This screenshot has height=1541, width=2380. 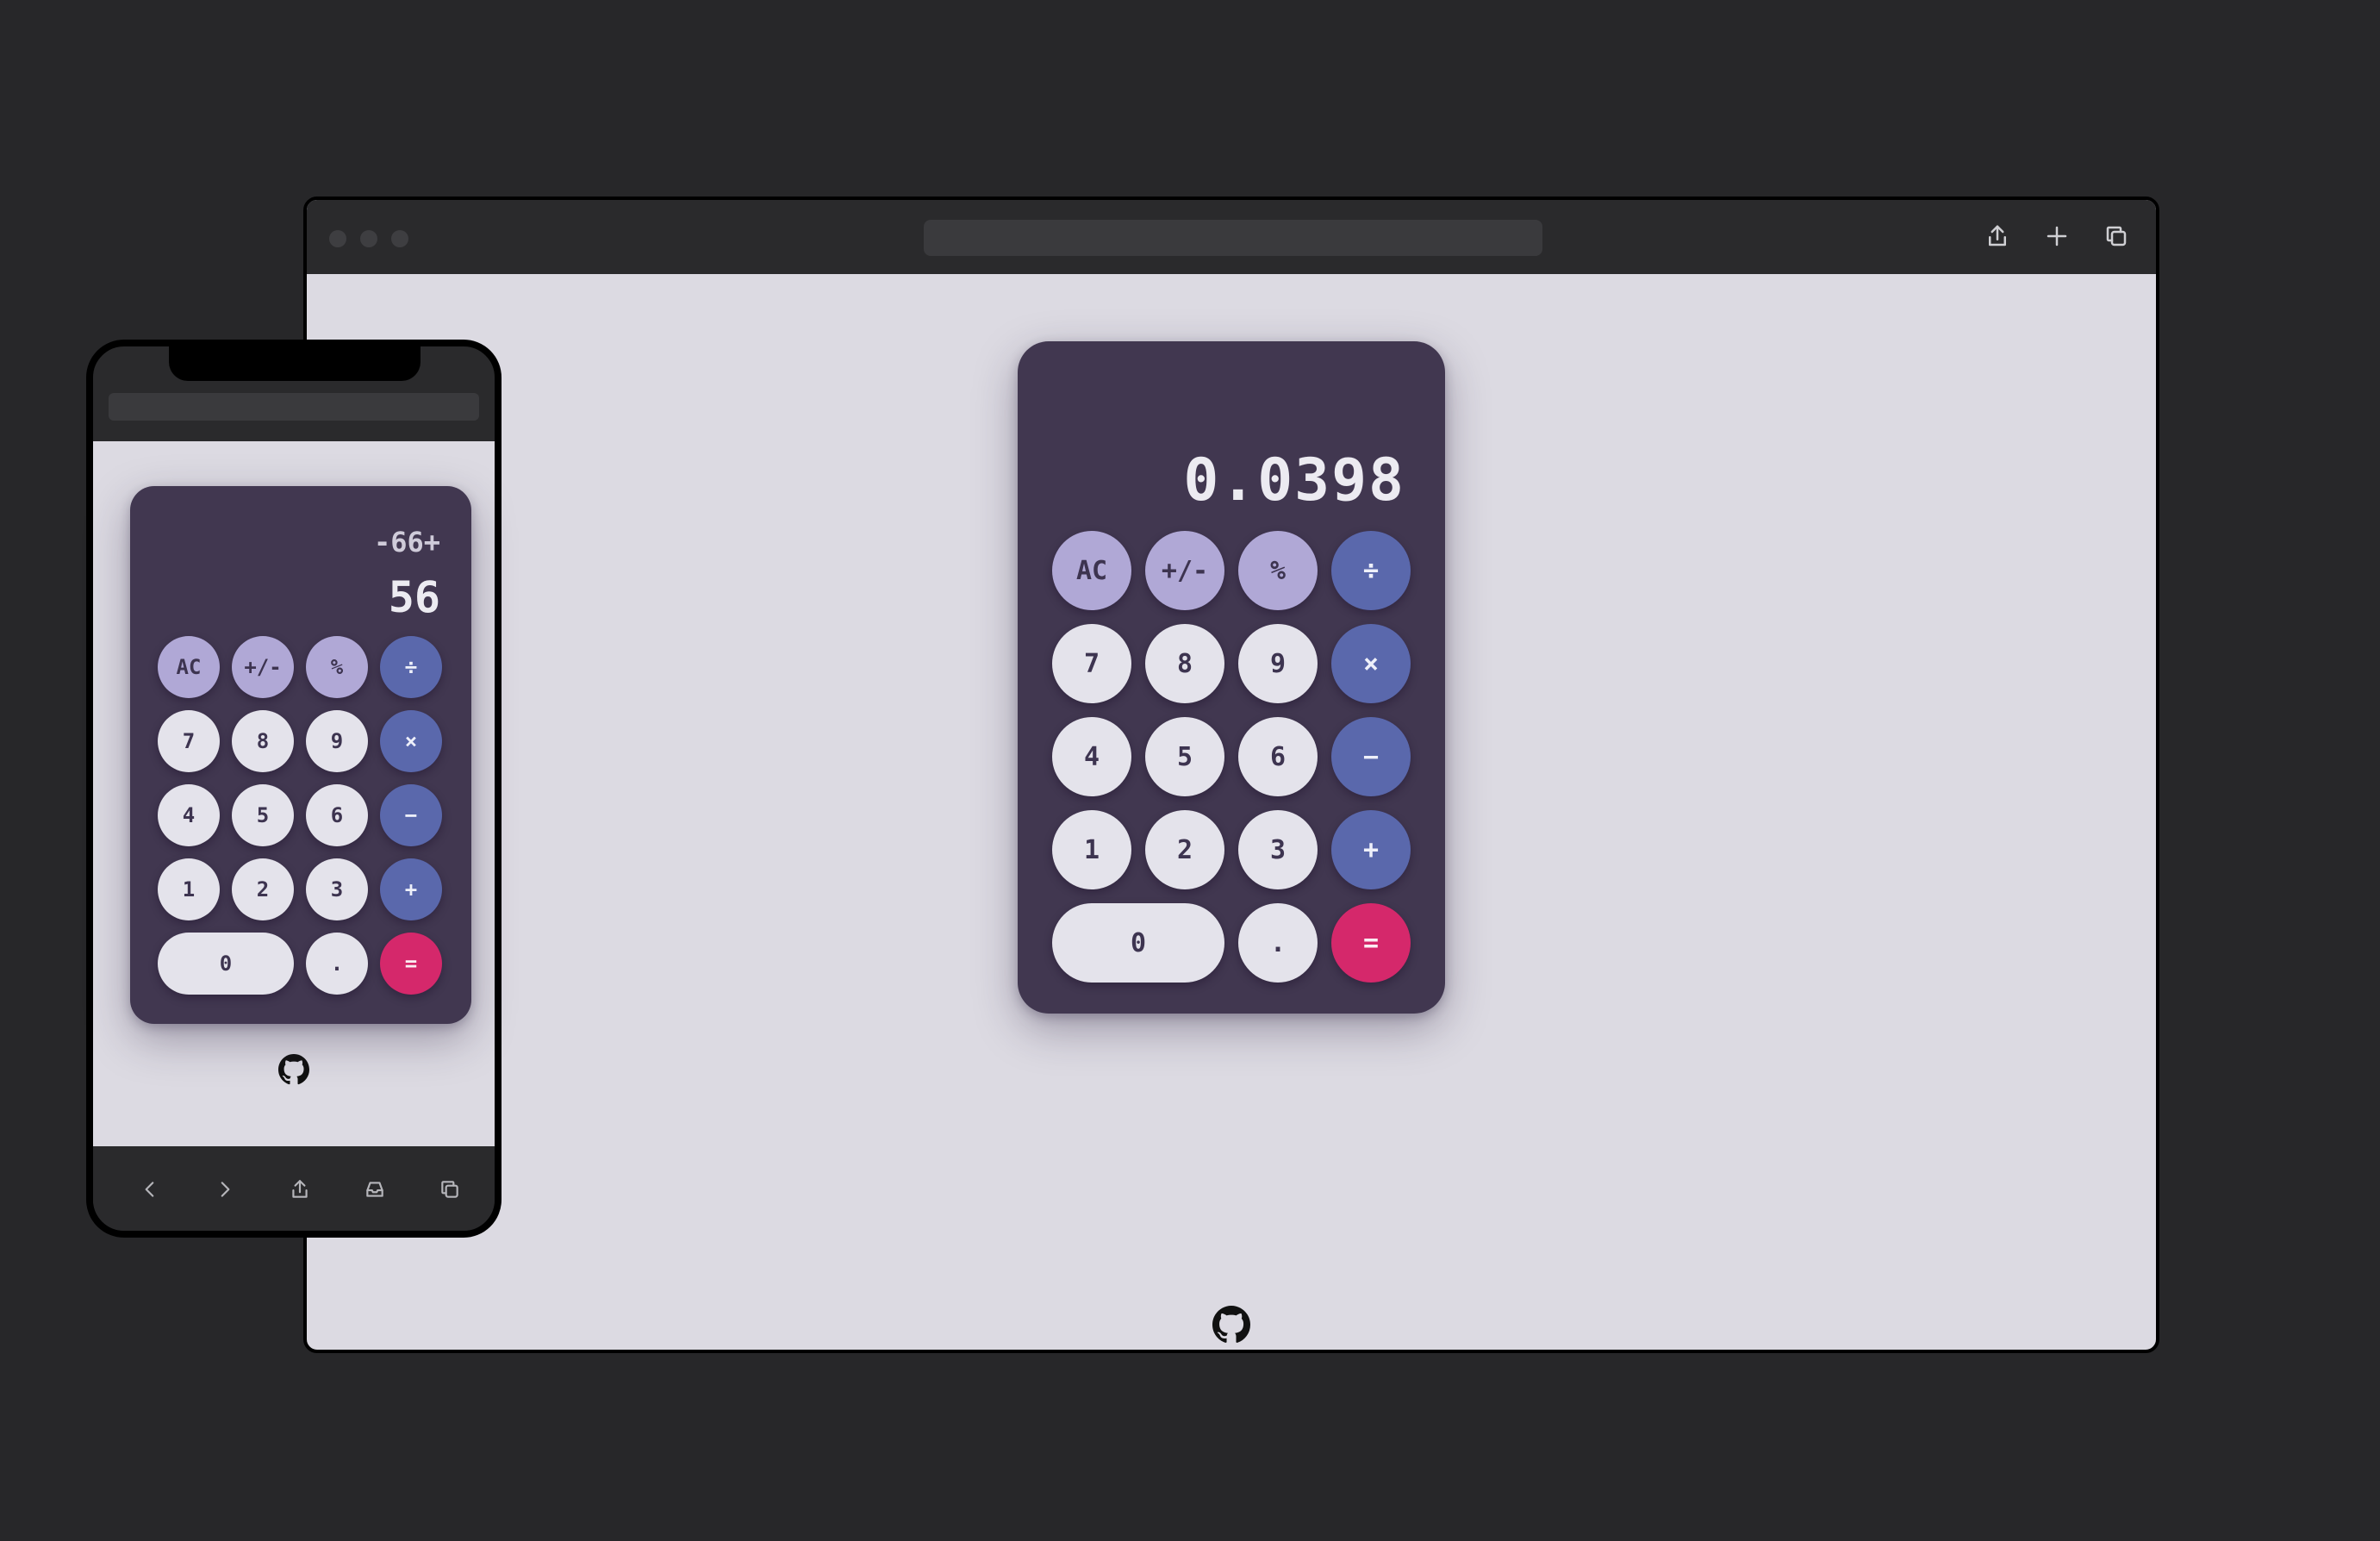 I want to click on window-zoom-dot, so click(x=400, y=238).